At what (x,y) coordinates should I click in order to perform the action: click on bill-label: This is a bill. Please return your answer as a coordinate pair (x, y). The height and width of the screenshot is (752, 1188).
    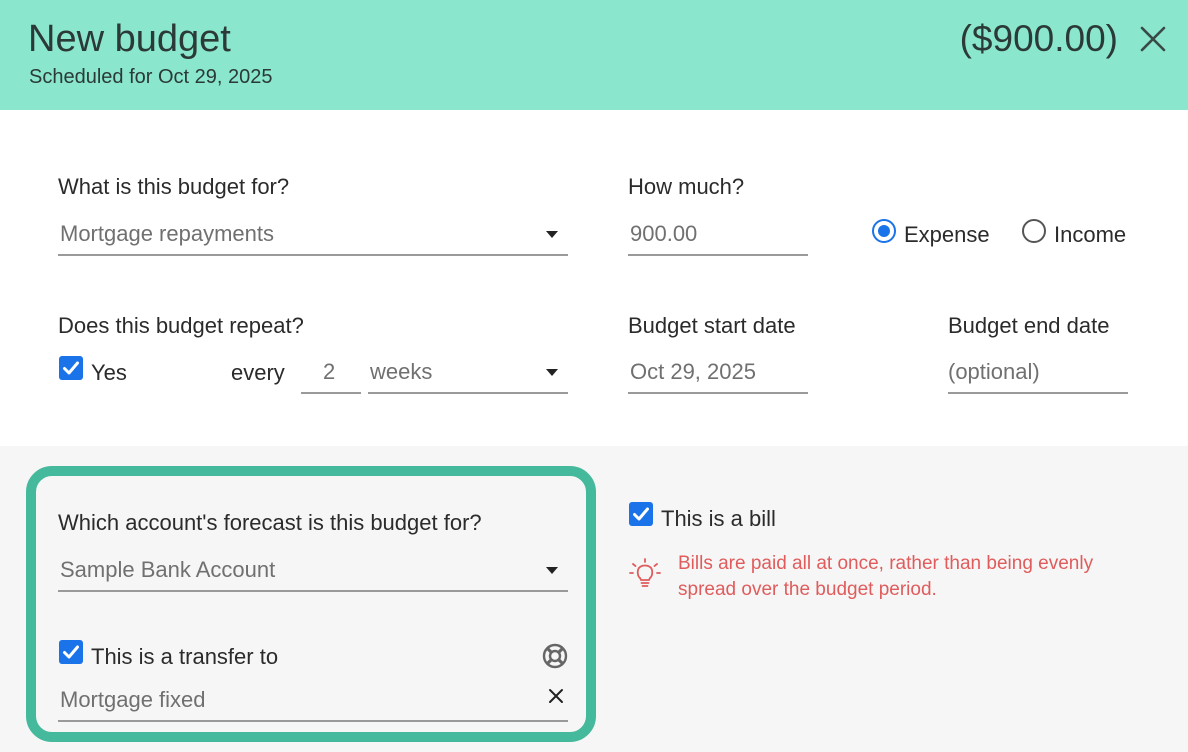
    Looking at the image, I should click on (718, 519).